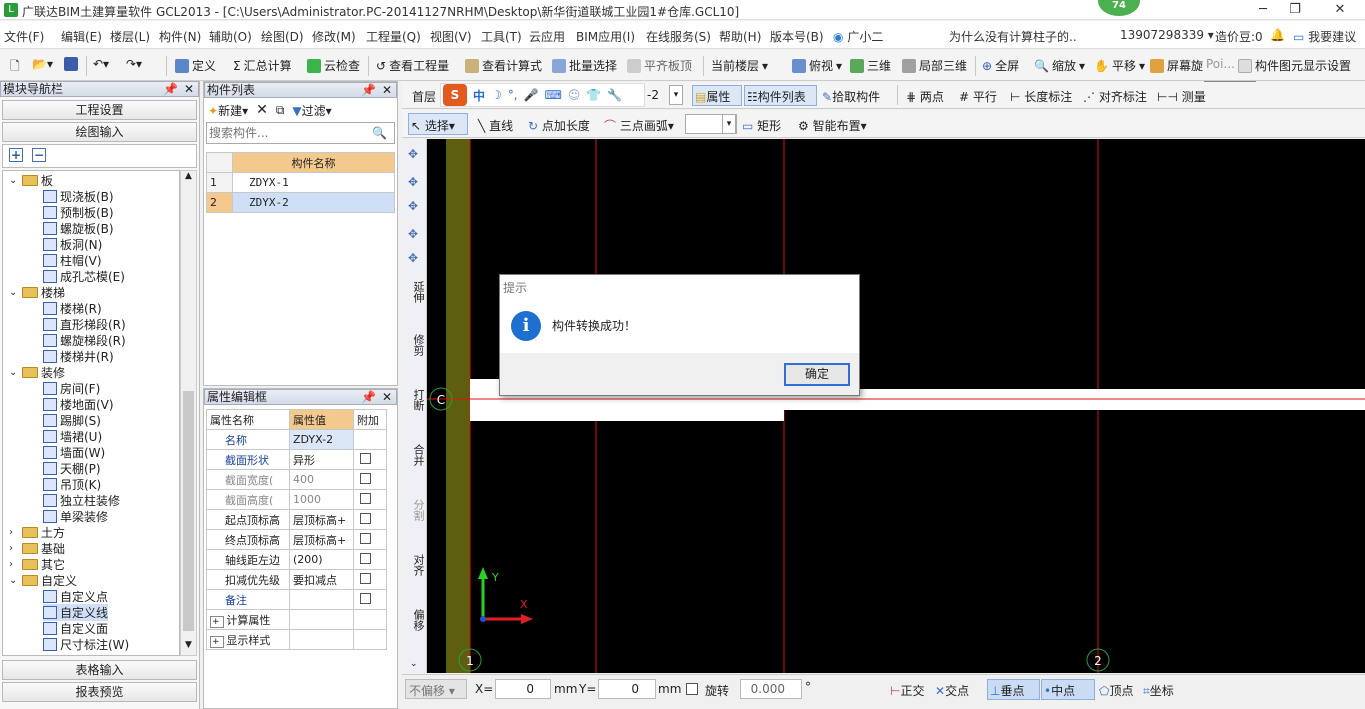 The image size is (1365, 709). I want to click on property-row: 轴线距左边 (200), so click(296, 559).